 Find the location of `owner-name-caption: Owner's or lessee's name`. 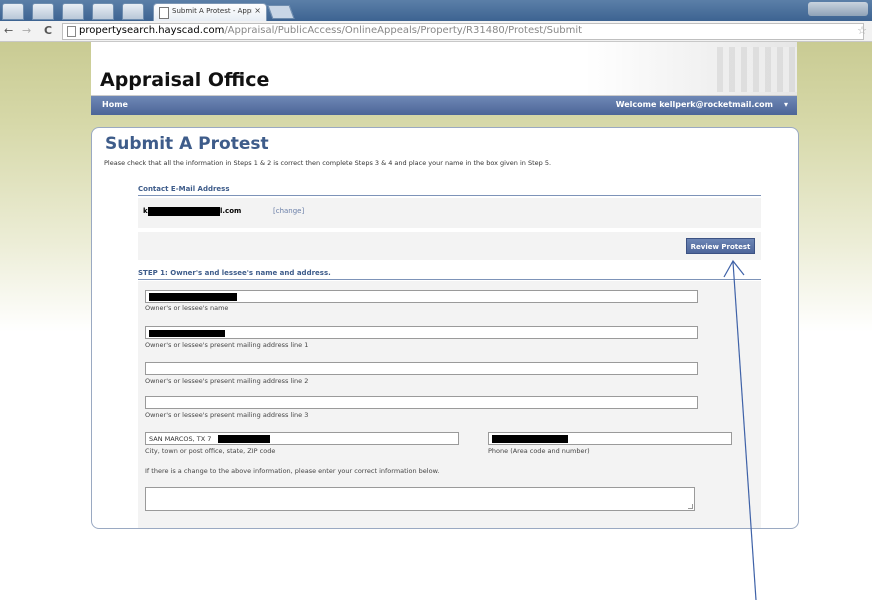

owner-name-caption: Owner's or lessee's name is located at coordinates (187, 308).